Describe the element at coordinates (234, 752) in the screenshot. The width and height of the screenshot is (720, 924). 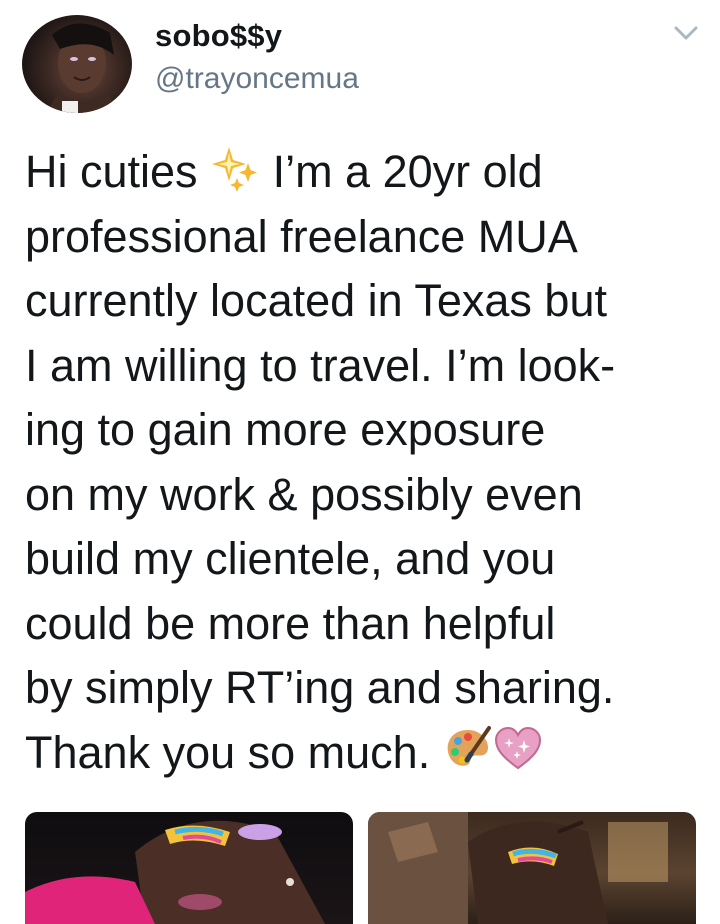
I see `tweet-line-text: Thank you so much.` at that location.